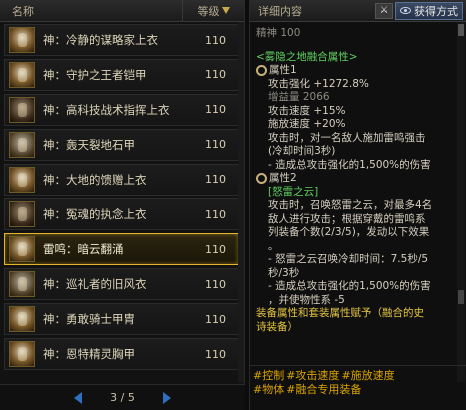  Describe the element at coordinates (95, 74) in the screenshot. I see `item-name: 神：守护之王者铠甲` at that location.